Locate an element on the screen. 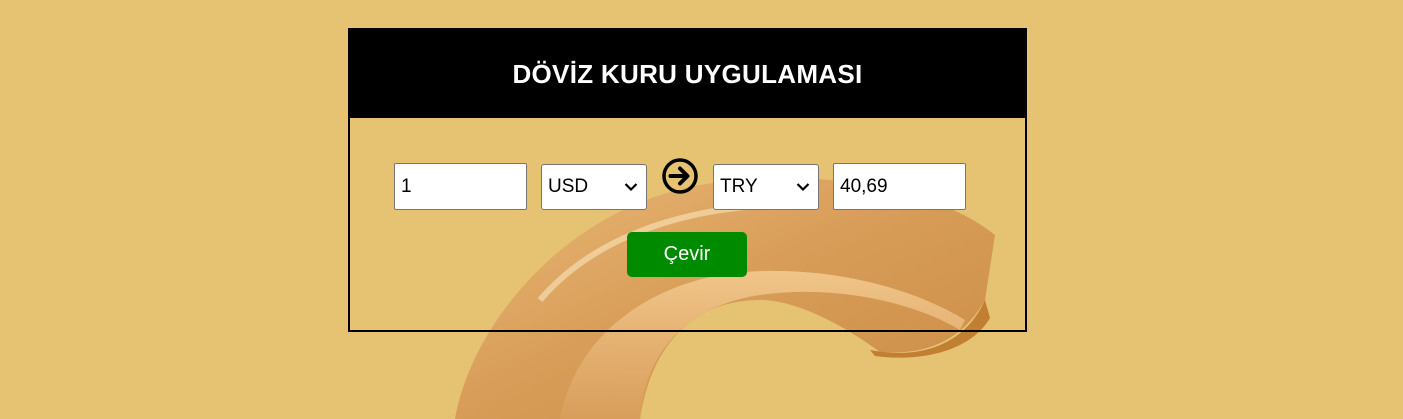 This screenshot has height=419, width=1403. from-currency-value: USD is located at coordinates (568, 186).